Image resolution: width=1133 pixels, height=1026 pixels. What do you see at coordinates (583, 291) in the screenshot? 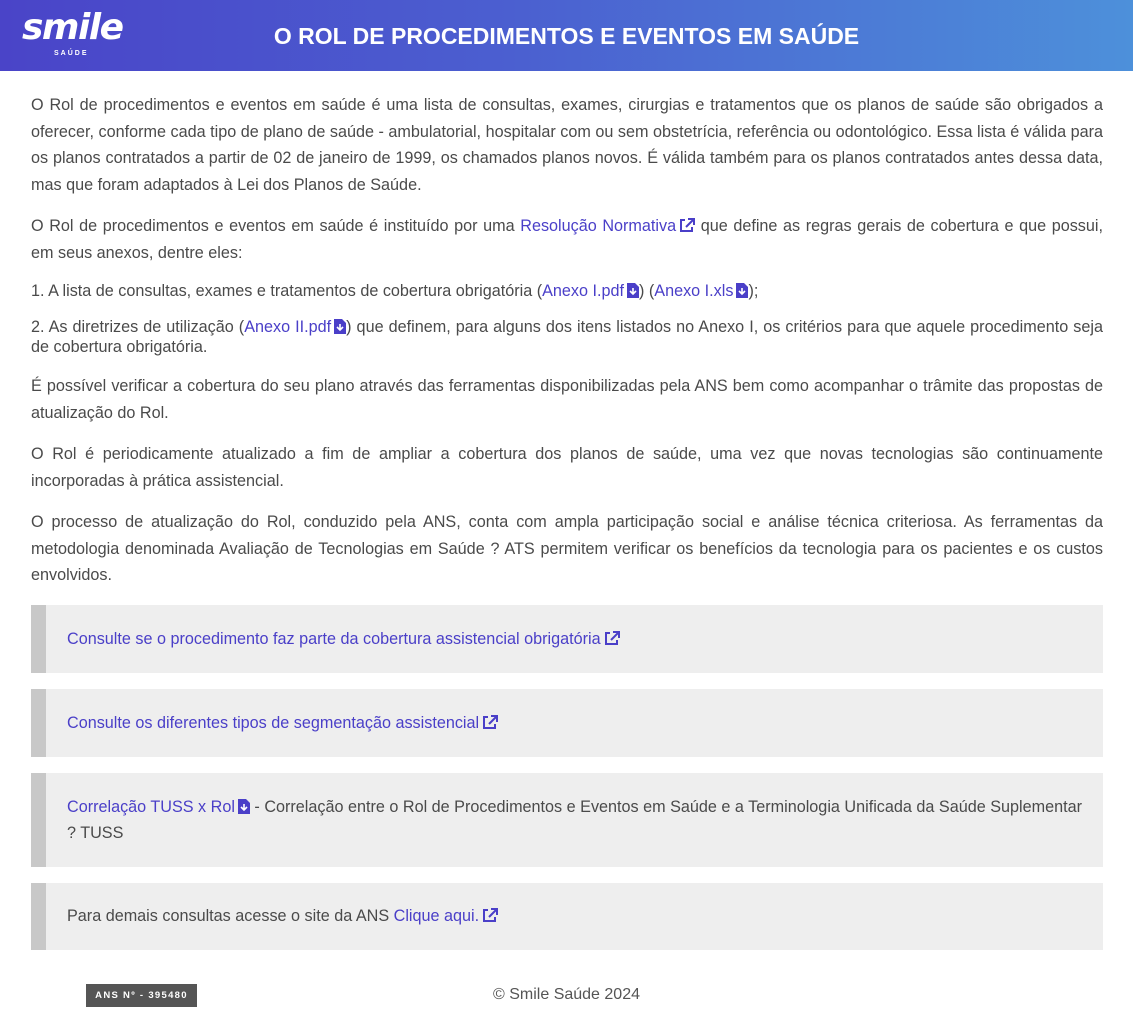
I see `annex-1-pdf-label: Anexo I.pdf` at bounding box center [583, 291].